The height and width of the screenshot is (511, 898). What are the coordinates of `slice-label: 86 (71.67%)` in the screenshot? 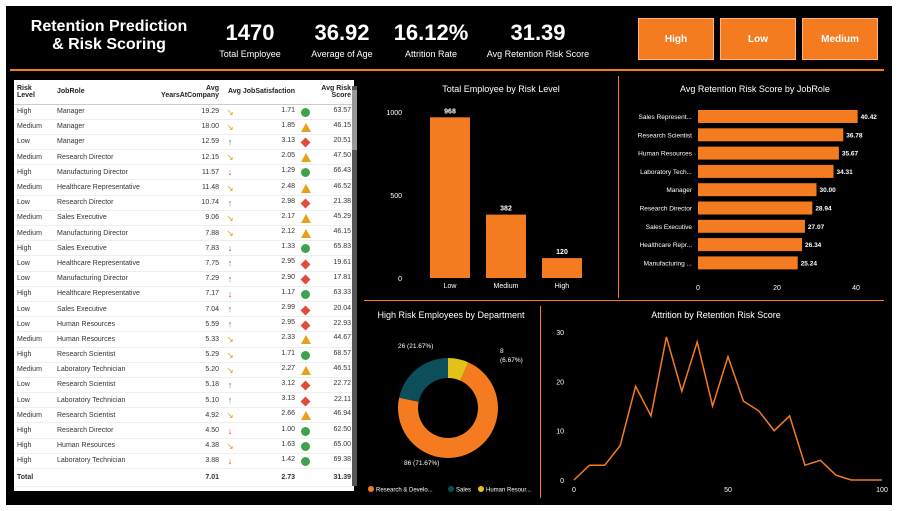 It's located at (421, 463).